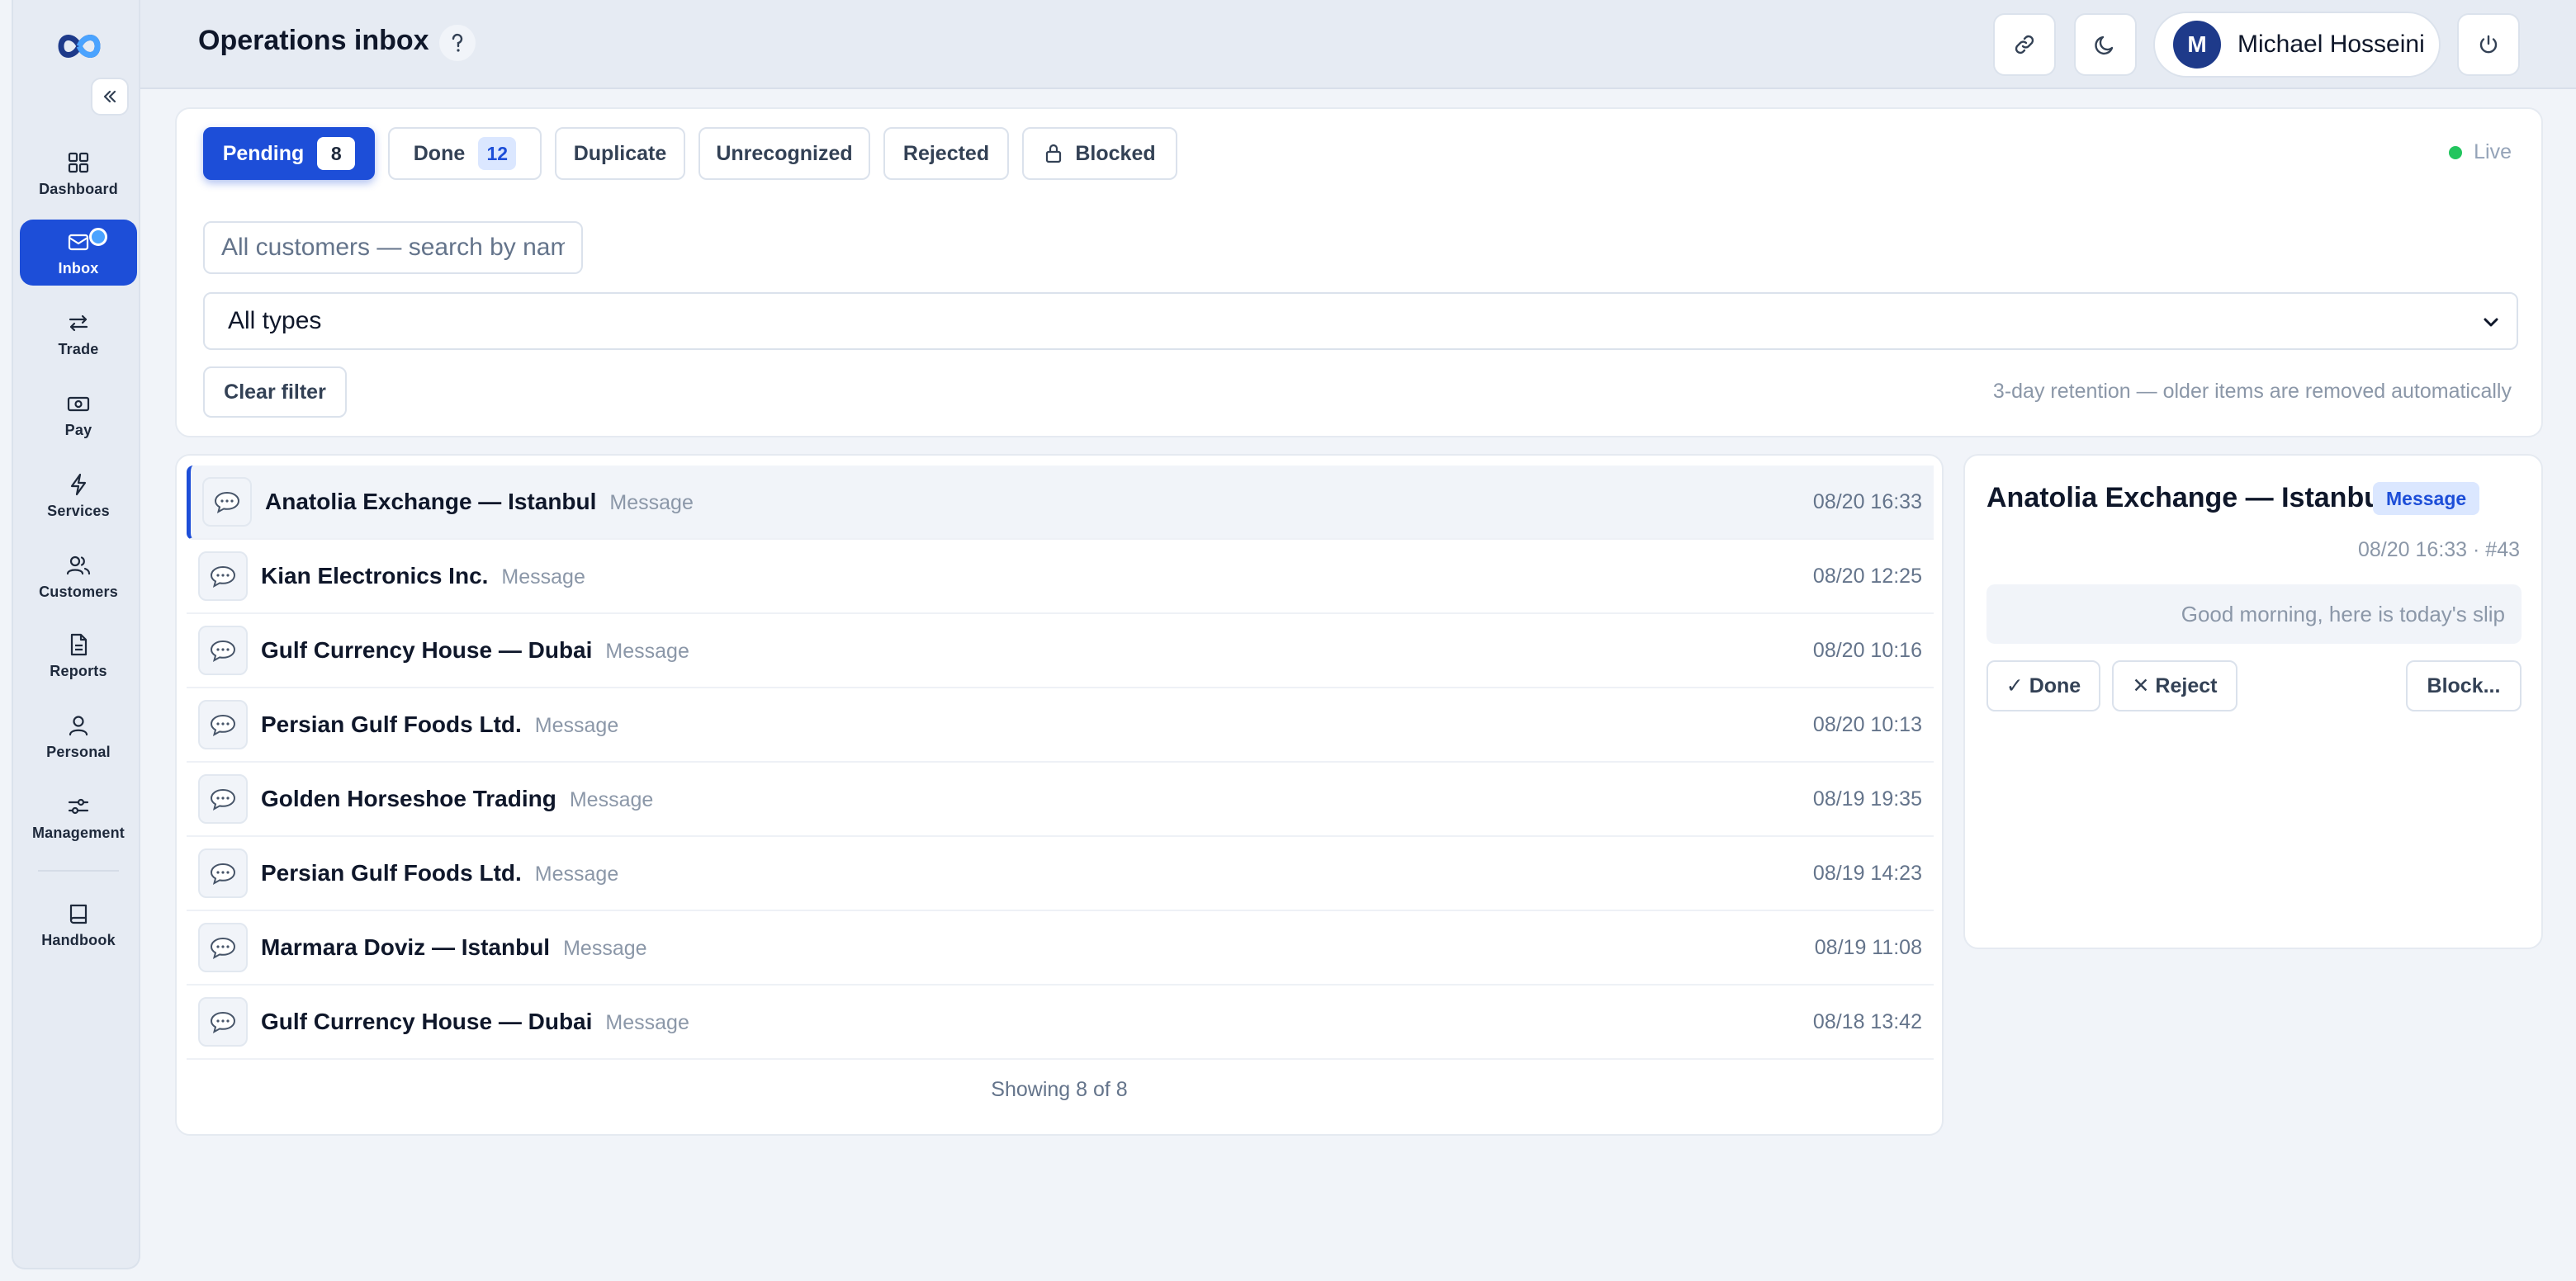 The height and width of the screenshot is (1281, 2576). Describe the element at coordinates (78, 268) in the screenshot. I see `sidebar-item-label: Inbox` at that location.